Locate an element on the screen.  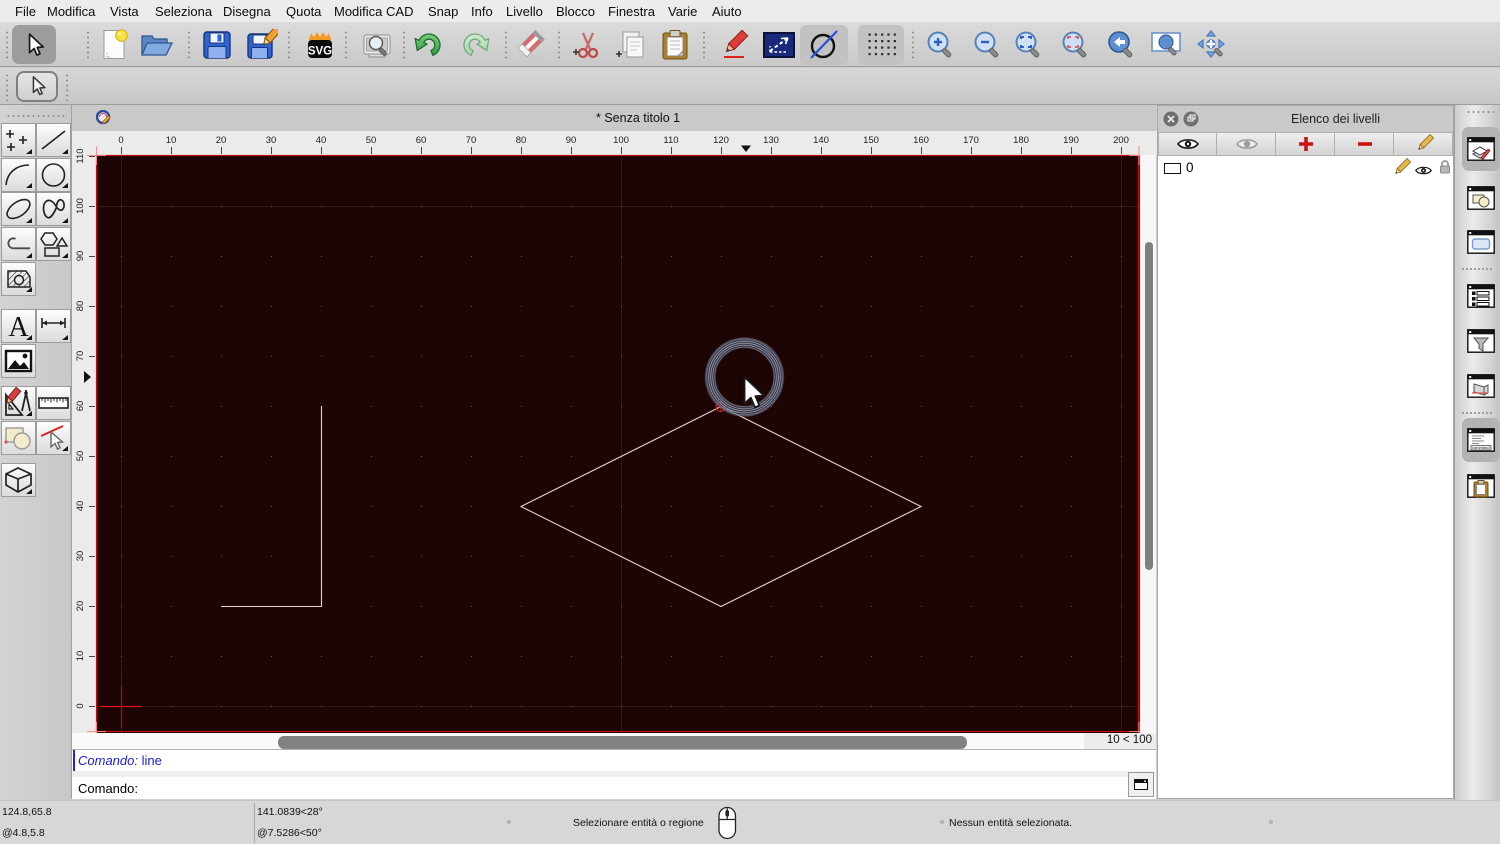
svg-text: 120 is located at coordinates (721, 140).